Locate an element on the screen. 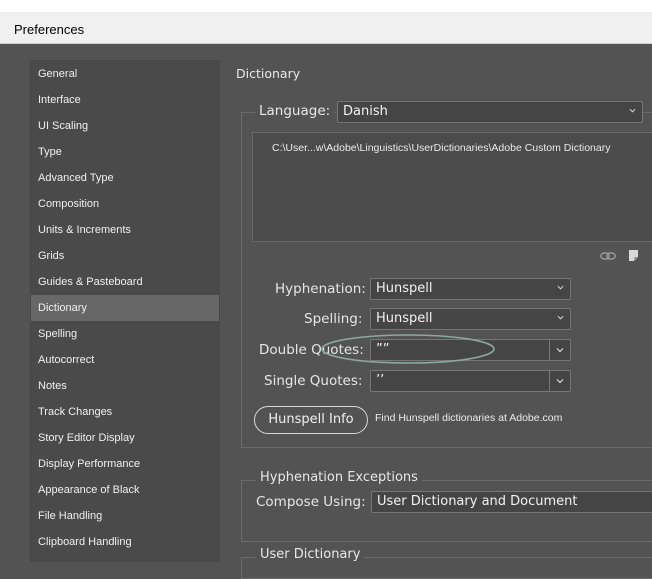 Image resolution: width=652 pixels, height=579 pixels. compose-using-label: Compose Using: is located at coordinates (311, 502).